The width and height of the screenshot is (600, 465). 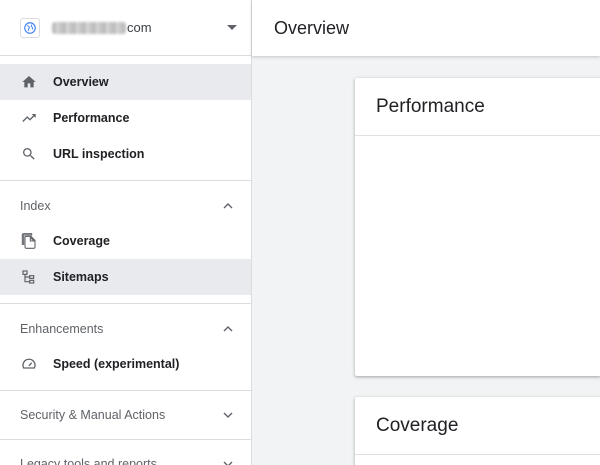 I want to click on dropdown-arrow-icon, so click(x=232, y=27).